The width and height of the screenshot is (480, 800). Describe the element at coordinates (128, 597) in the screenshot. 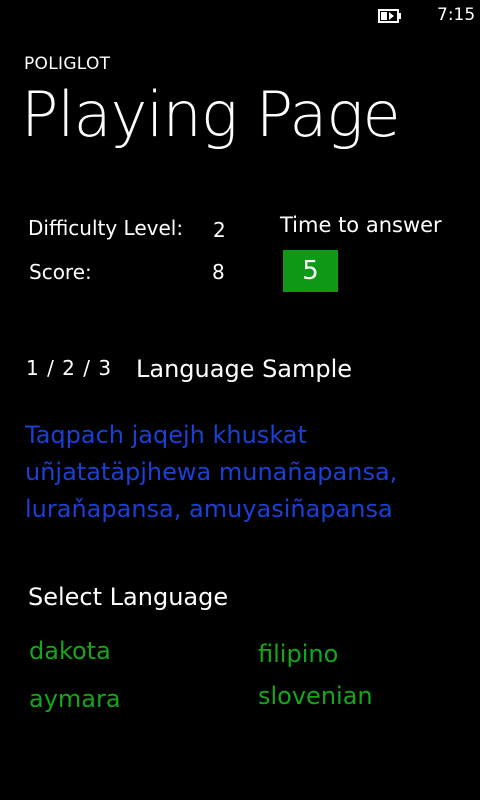

I see `select-language-title: Select Language` at that location.